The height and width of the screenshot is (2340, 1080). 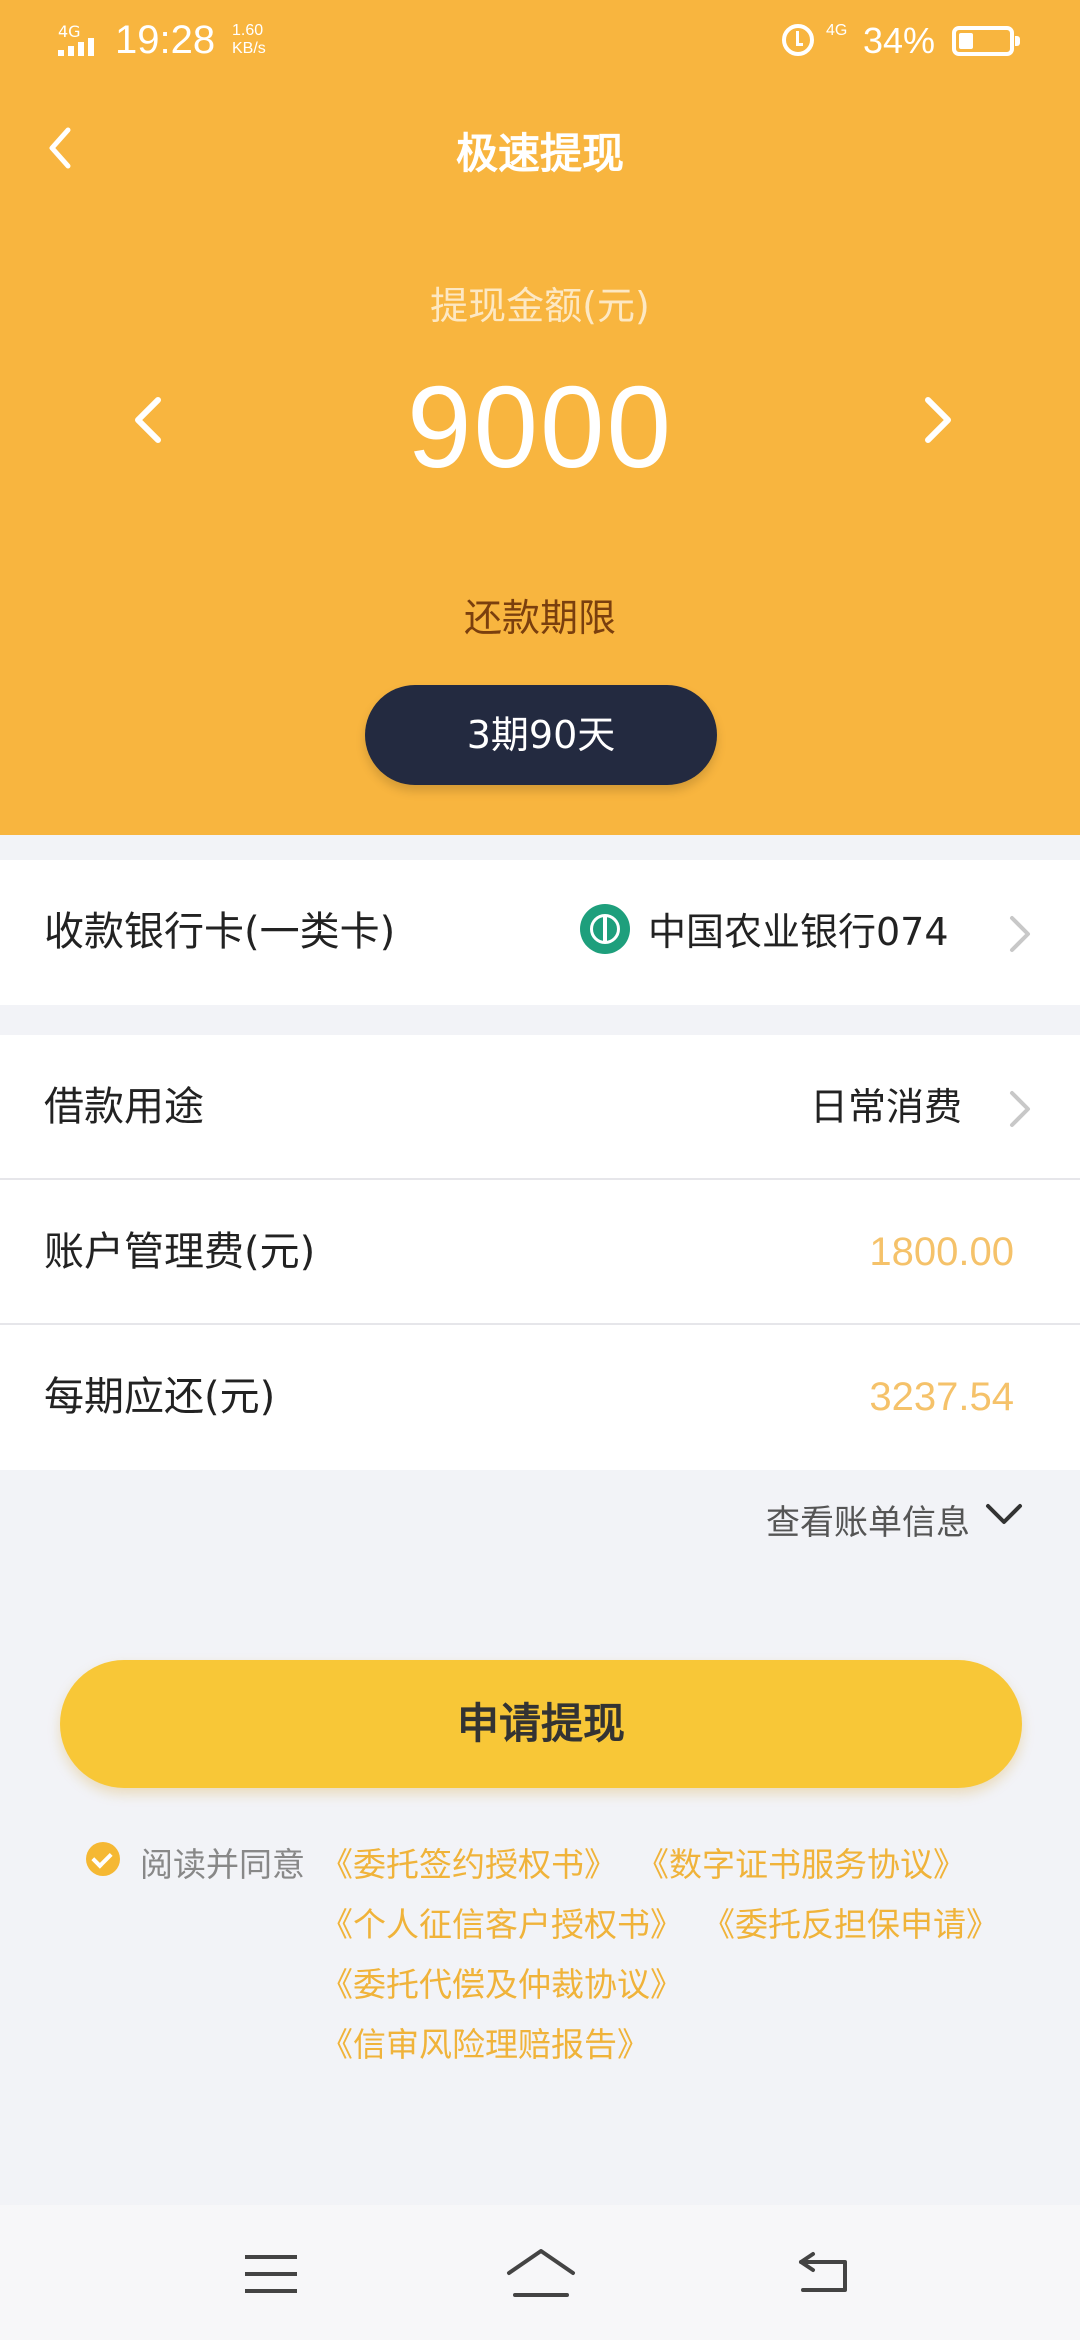 What do you see at coordinates (825, 2273) in the screenshot?
I see `back-nav-icon` at bounding box center [825, 2273].